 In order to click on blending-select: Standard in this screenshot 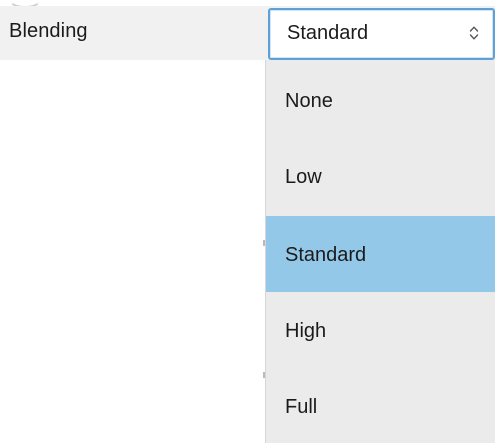, I will do `click(381, 34)`.